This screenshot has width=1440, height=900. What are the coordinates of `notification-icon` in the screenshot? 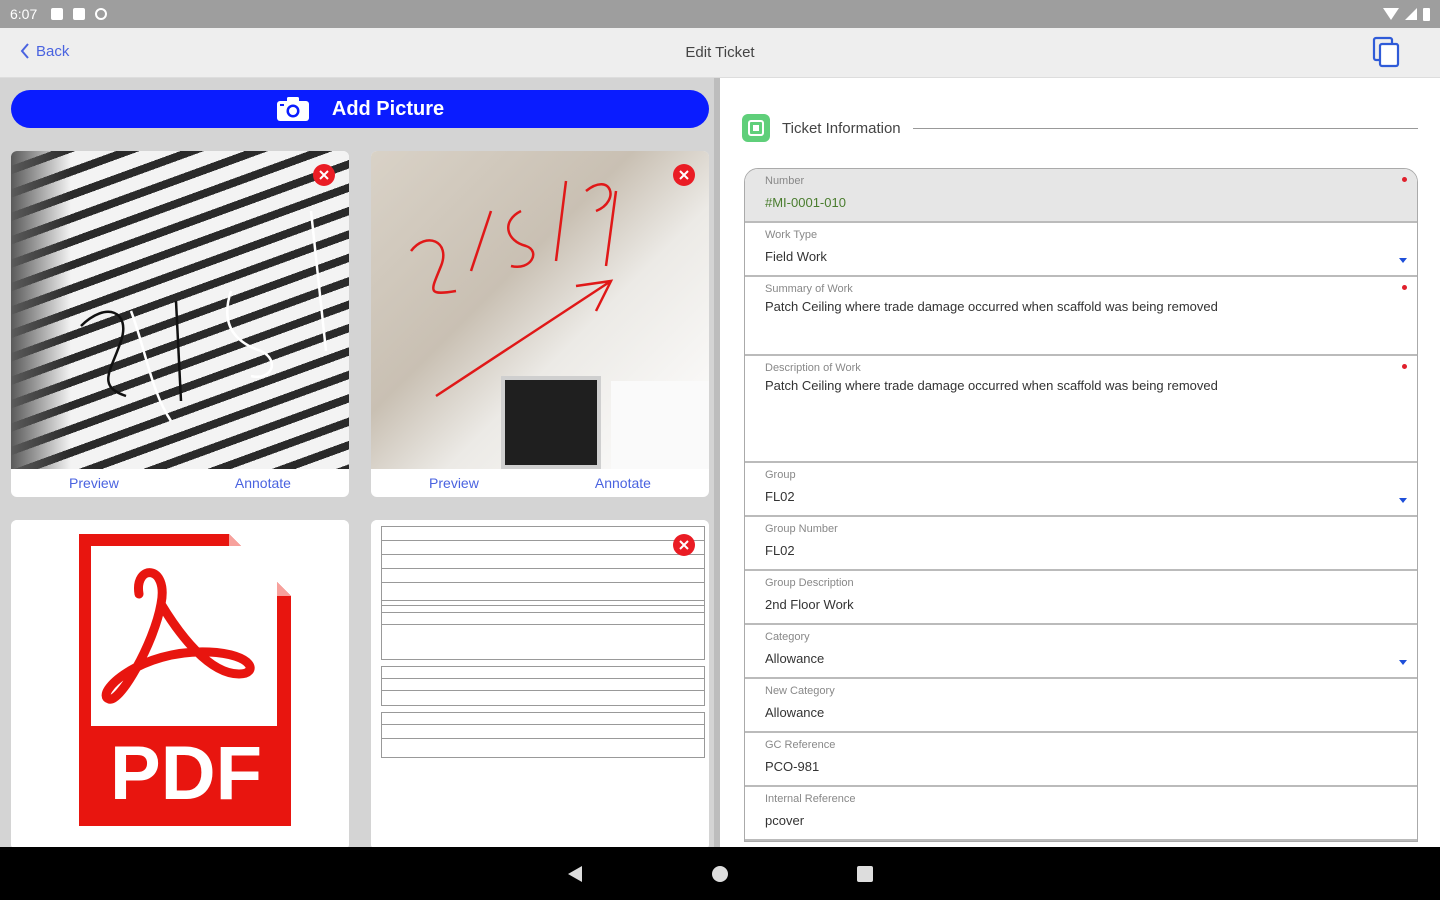 It's located at (57, 14).